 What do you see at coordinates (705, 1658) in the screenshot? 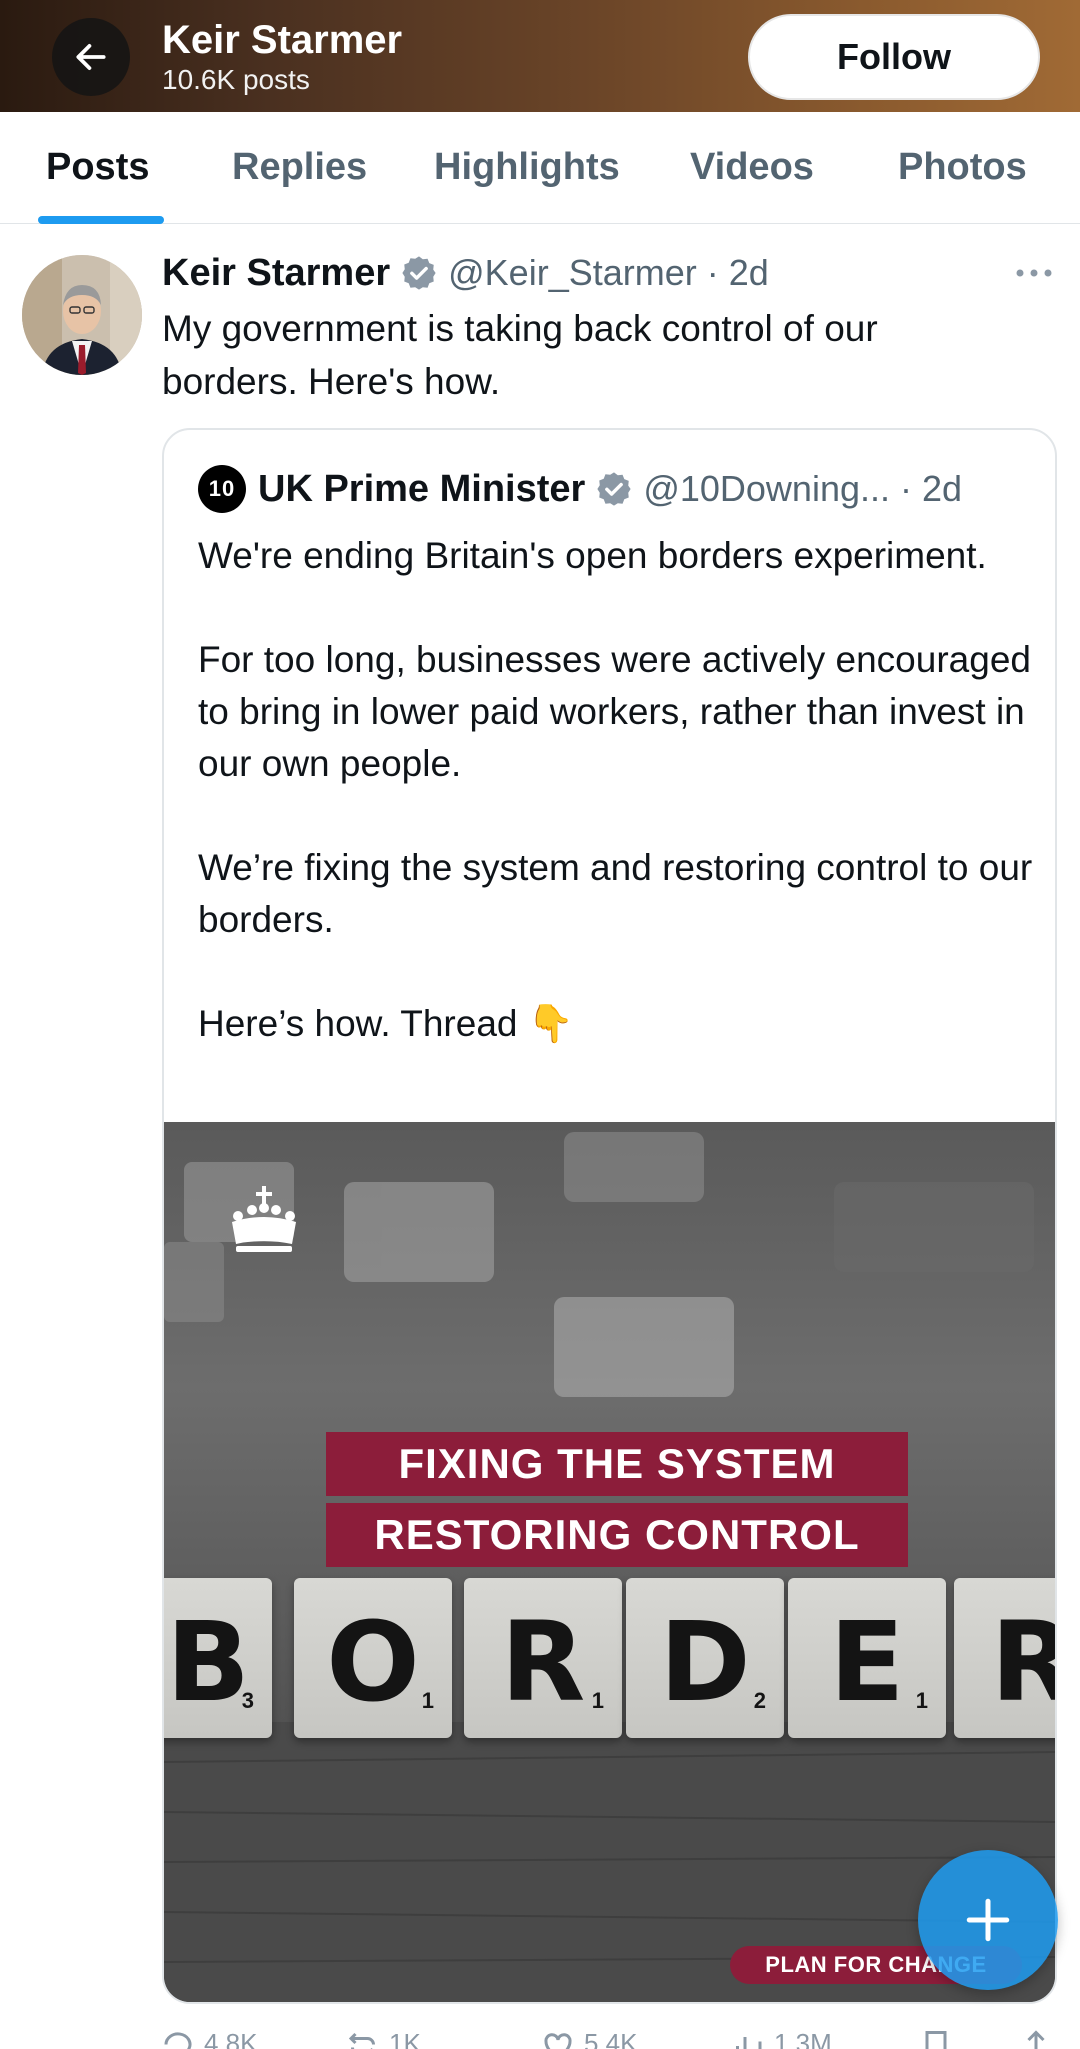
I see `scrabble-tile: D 2` at bounding box center [705, 1658].